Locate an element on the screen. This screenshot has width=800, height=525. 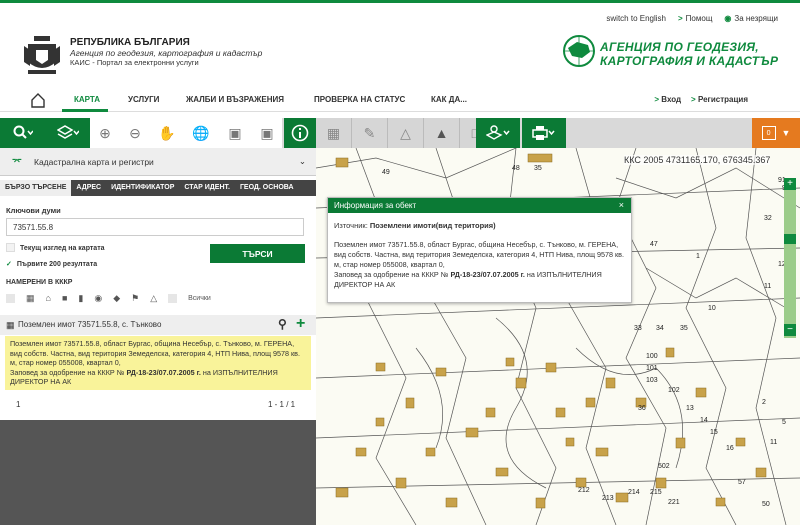
popup-source-value: Поземлени имоти(вид територия) is located at coordinates (432, 225).